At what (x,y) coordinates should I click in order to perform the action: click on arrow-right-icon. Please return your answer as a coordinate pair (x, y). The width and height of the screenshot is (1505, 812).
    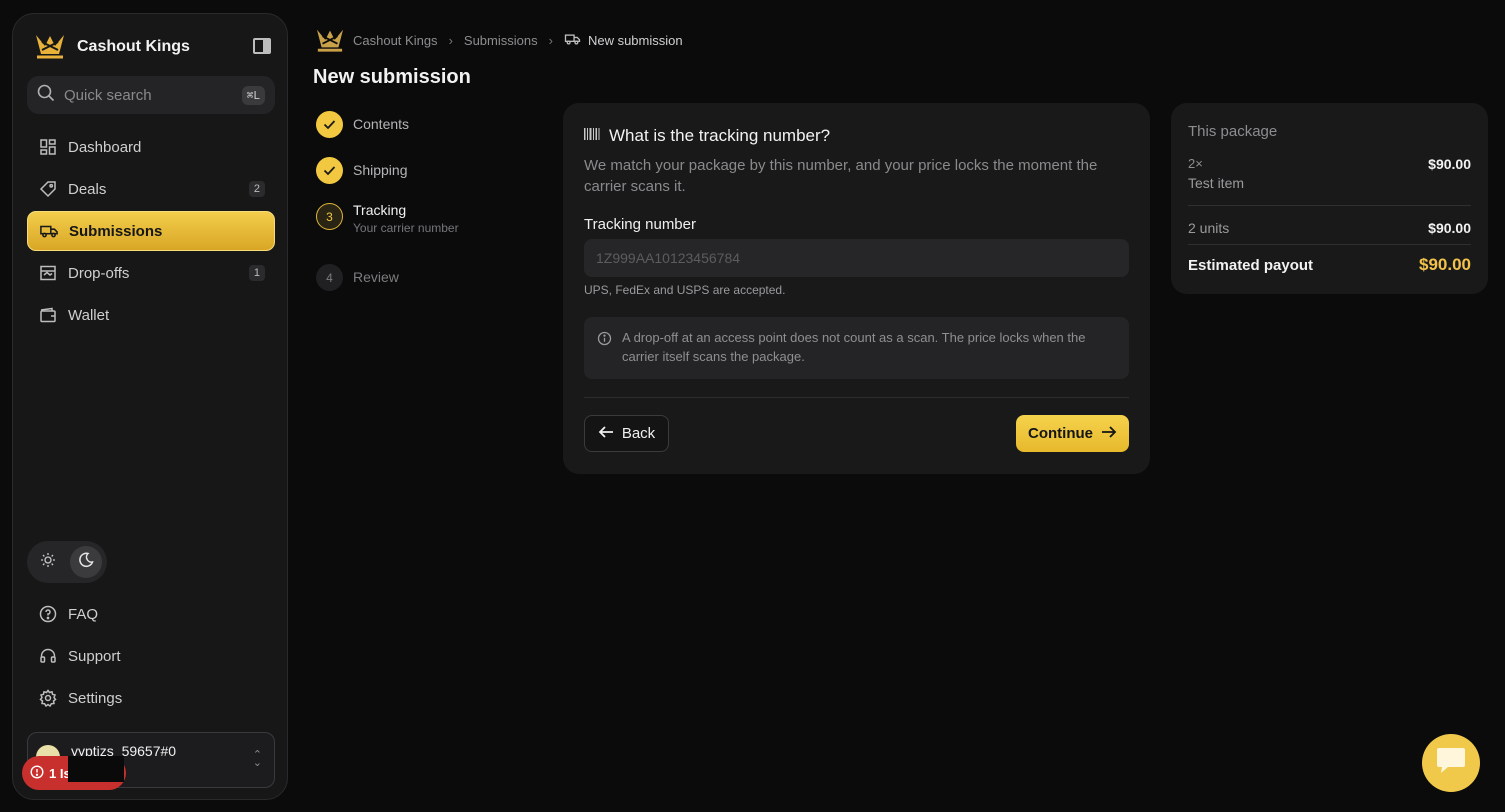
    Looking at the image, I should click on (1109, 434).